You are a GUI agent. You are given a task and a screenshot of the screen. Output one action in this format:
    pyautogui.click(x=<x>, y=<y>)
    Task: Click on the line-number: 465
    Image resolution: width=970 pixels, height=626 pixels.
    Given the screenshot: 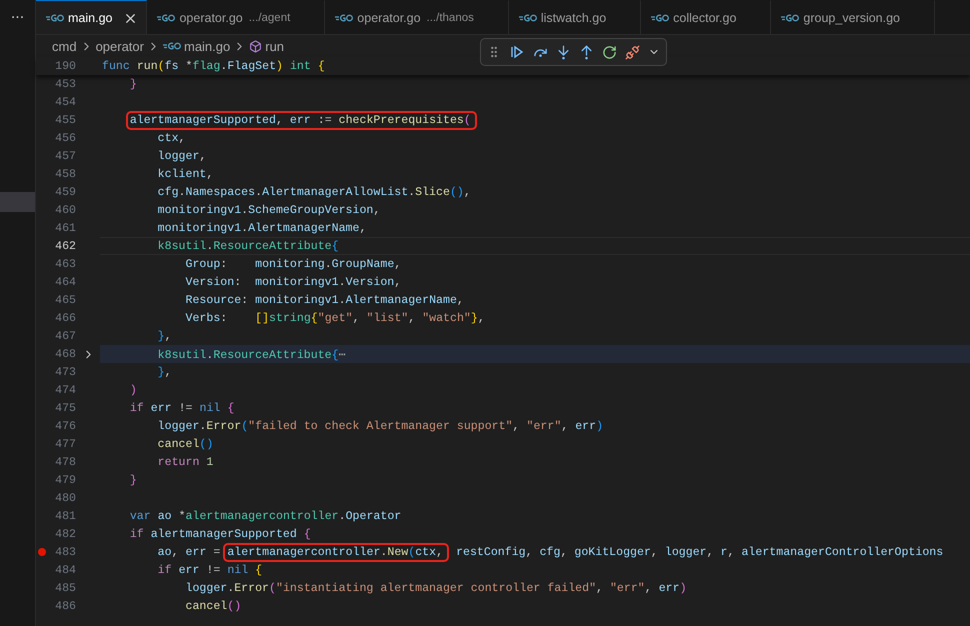 What is the action you would take?
    pyautogui.click(x=65, y=300)
    